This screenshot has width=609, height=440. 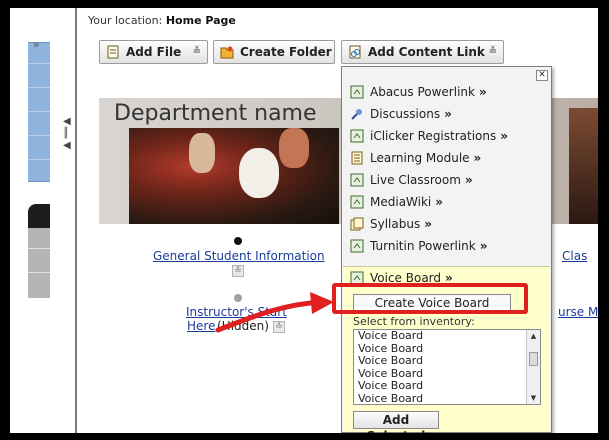 What do you see at coordinates (234, 176) in the screenshot?
I see `performers-photo` at bounding box center [234, 176].